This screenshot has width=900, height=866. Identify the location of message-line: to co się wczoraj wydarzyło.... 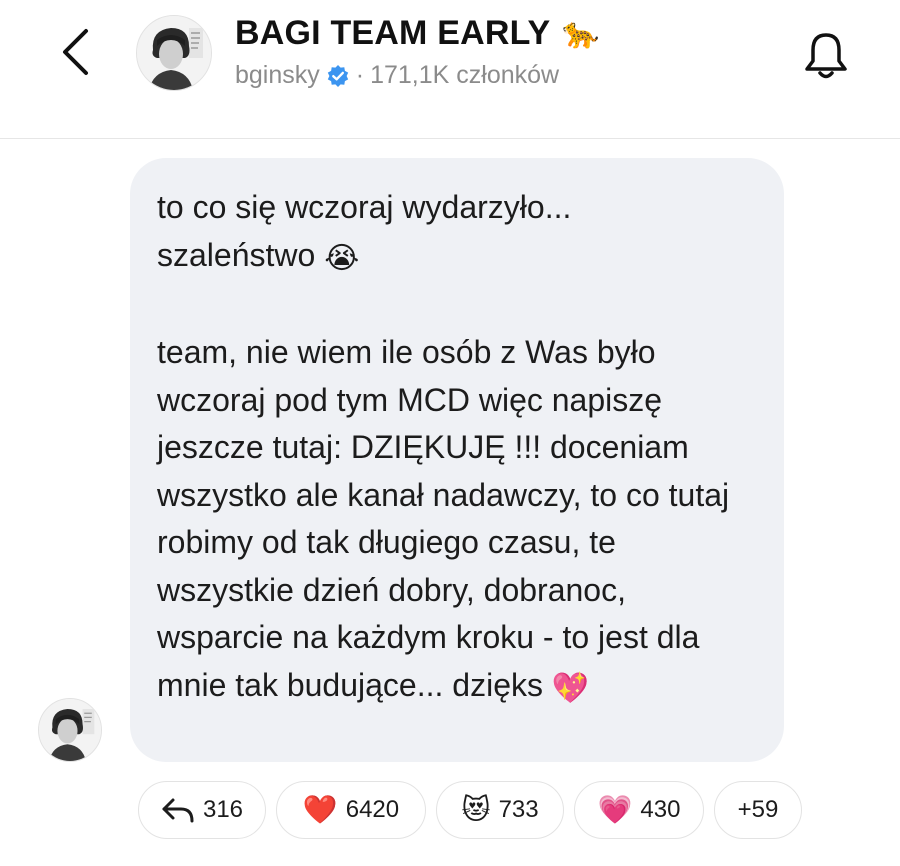
(364, 207).